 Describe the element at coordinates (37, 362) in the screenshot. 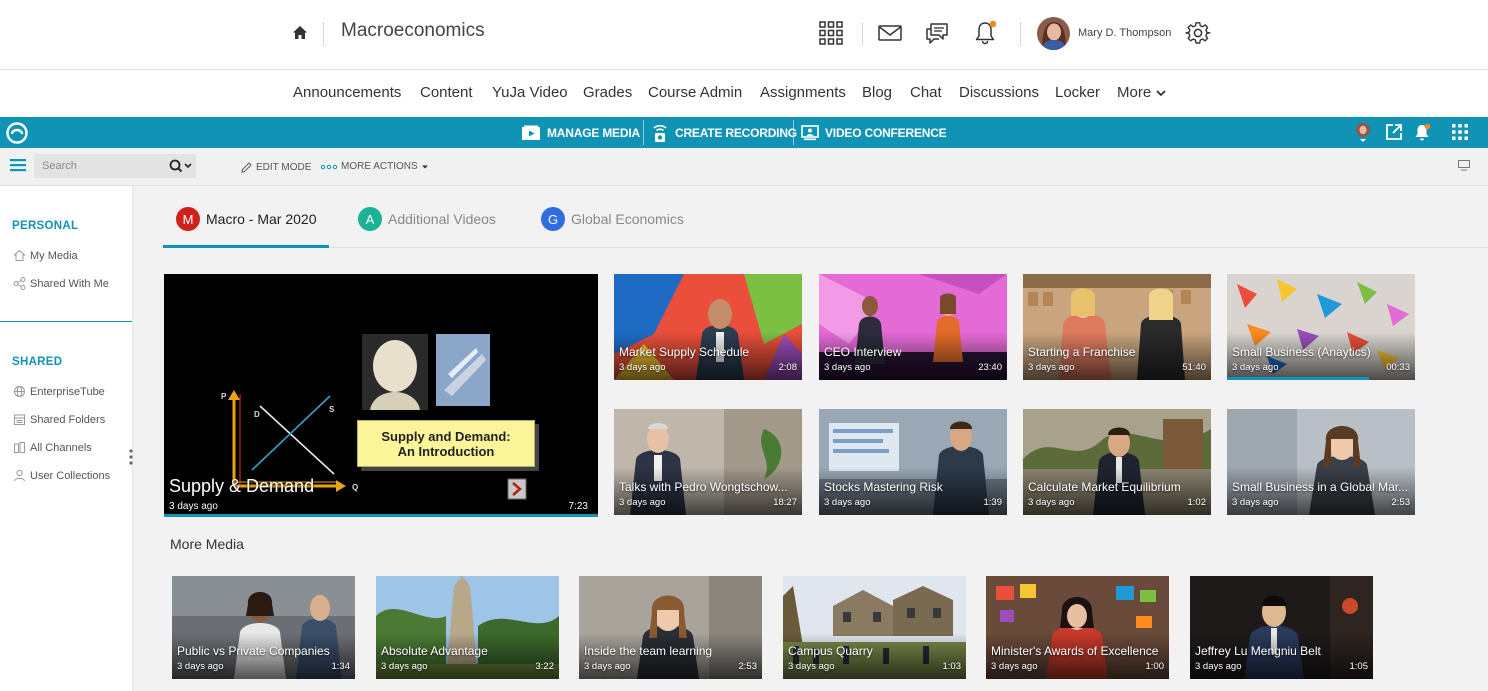

I see `shared-heading: SHARED` at that location.